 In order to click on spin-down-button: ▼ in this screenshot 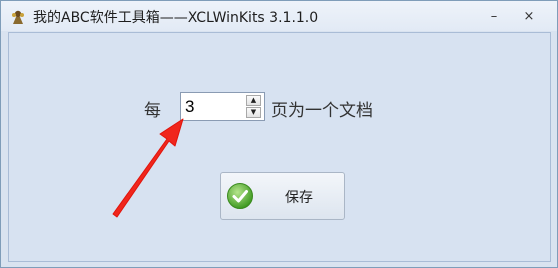, I will do `click(253, 112)`.